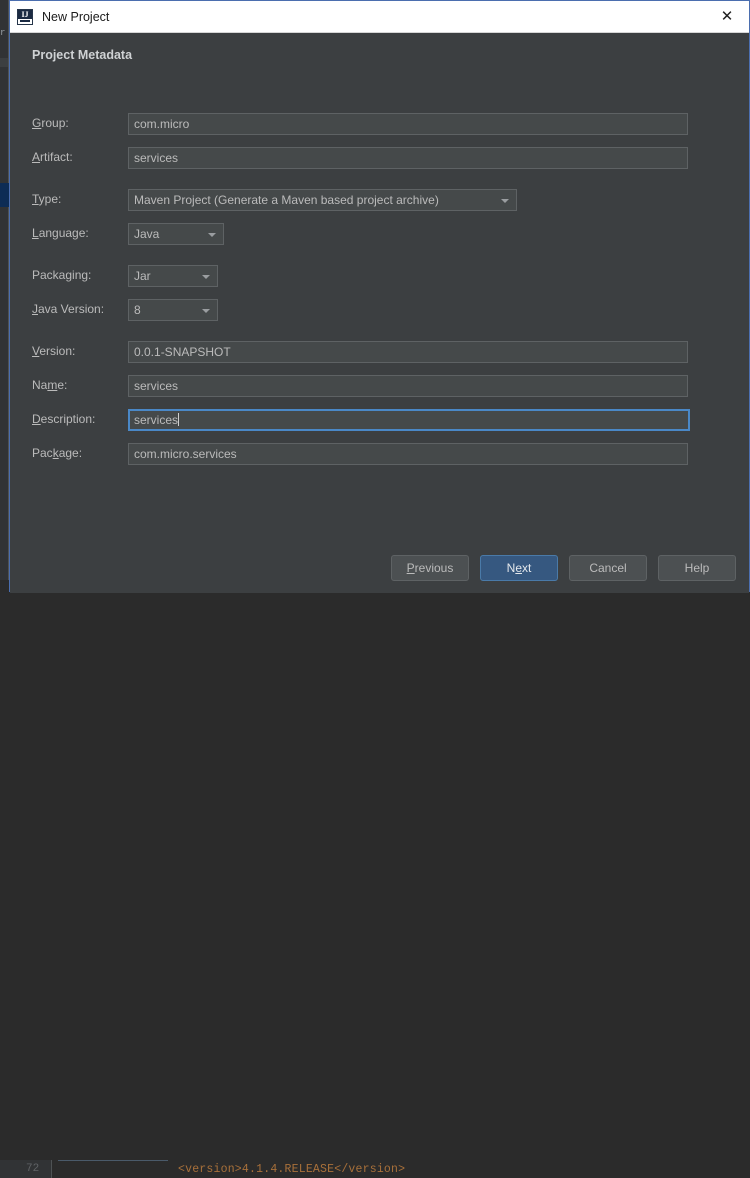  What do you see at coordinates (4, 62) in the screenshot?
I see `ide-left-panel-sliver` at bounding box center [4, 62].